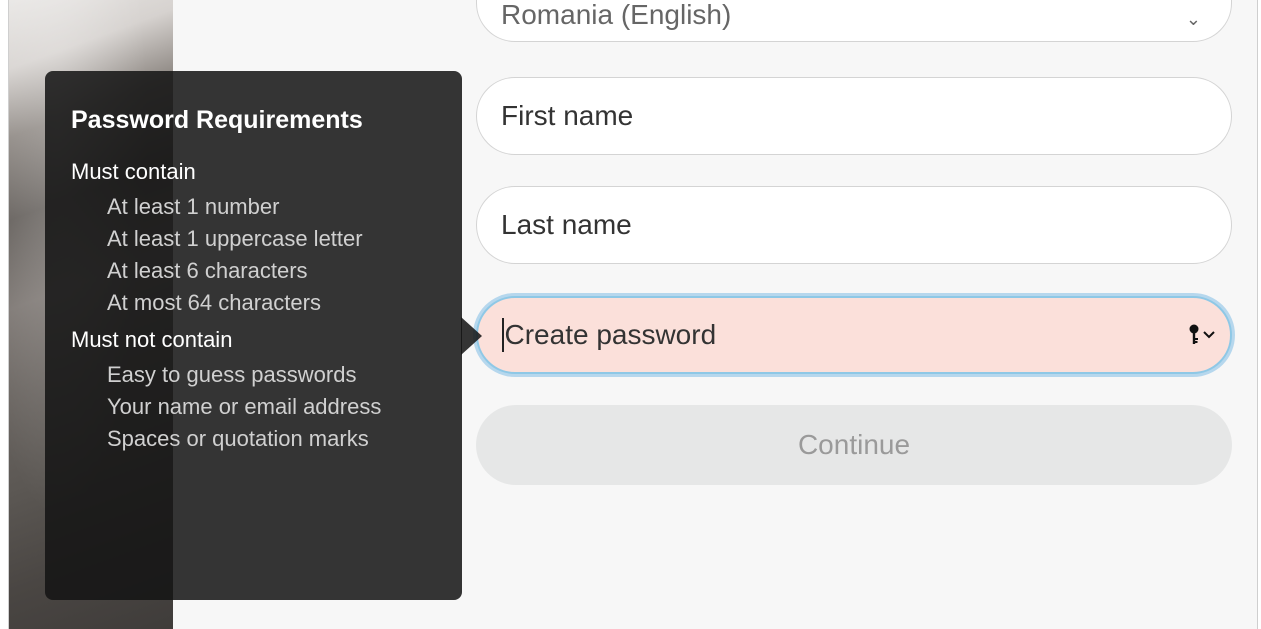 This screenshot has width=1261, height=629. What do you see at coordinates (152, 339) in the screenshot?
I see `must-not-contain-heading: Must not contain` at bounding box center [152, 339].